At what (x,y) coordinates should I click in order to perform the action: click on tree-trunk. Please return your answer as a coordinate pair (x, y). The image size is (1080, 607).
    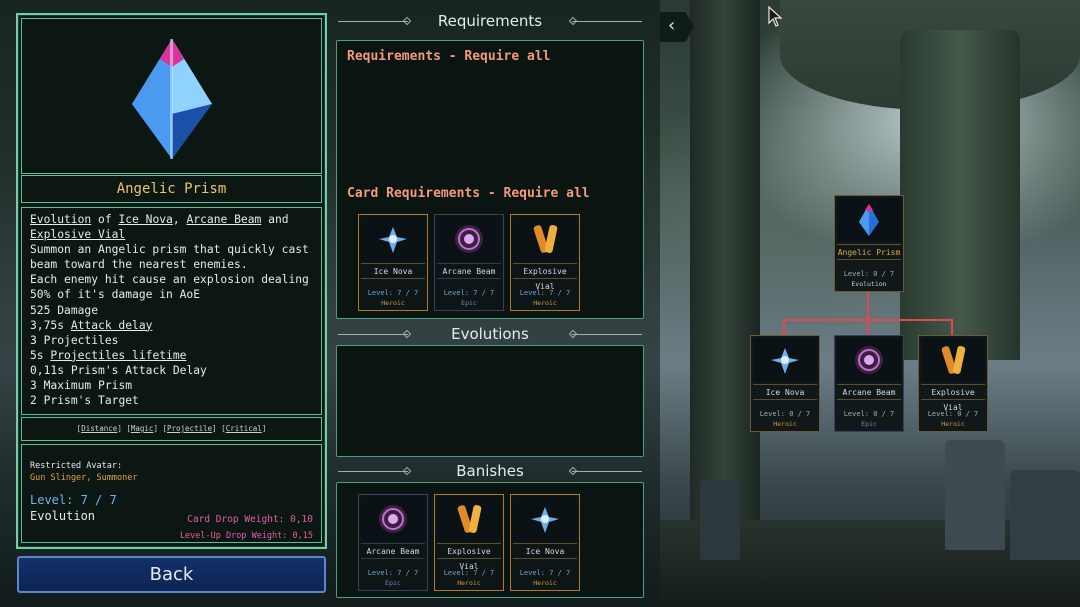
    Looking at the image, I should click on (960, 195).